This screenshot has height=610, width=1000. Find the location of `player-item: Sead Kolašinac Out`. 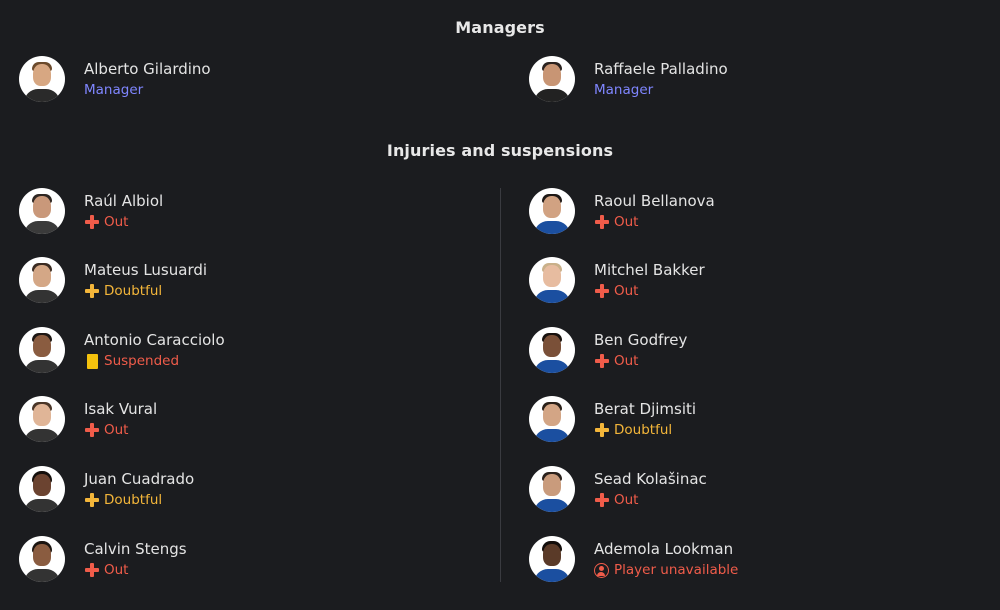

player-item: Sead Kolašinac Out is located at coordinates (618, 489).